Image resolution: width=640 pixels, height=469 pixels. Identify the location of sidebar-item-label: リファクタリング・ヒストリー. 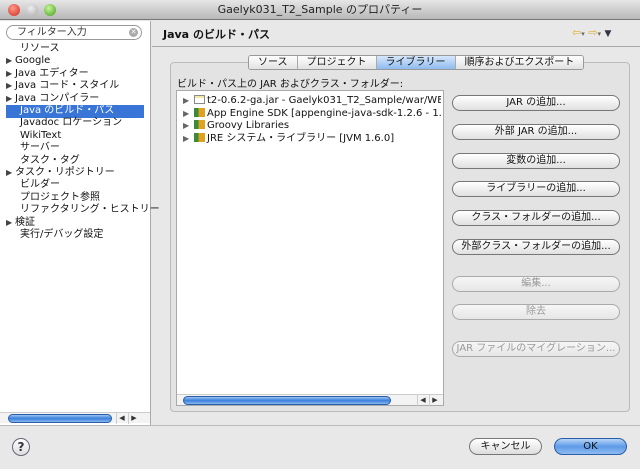
(90, 210).